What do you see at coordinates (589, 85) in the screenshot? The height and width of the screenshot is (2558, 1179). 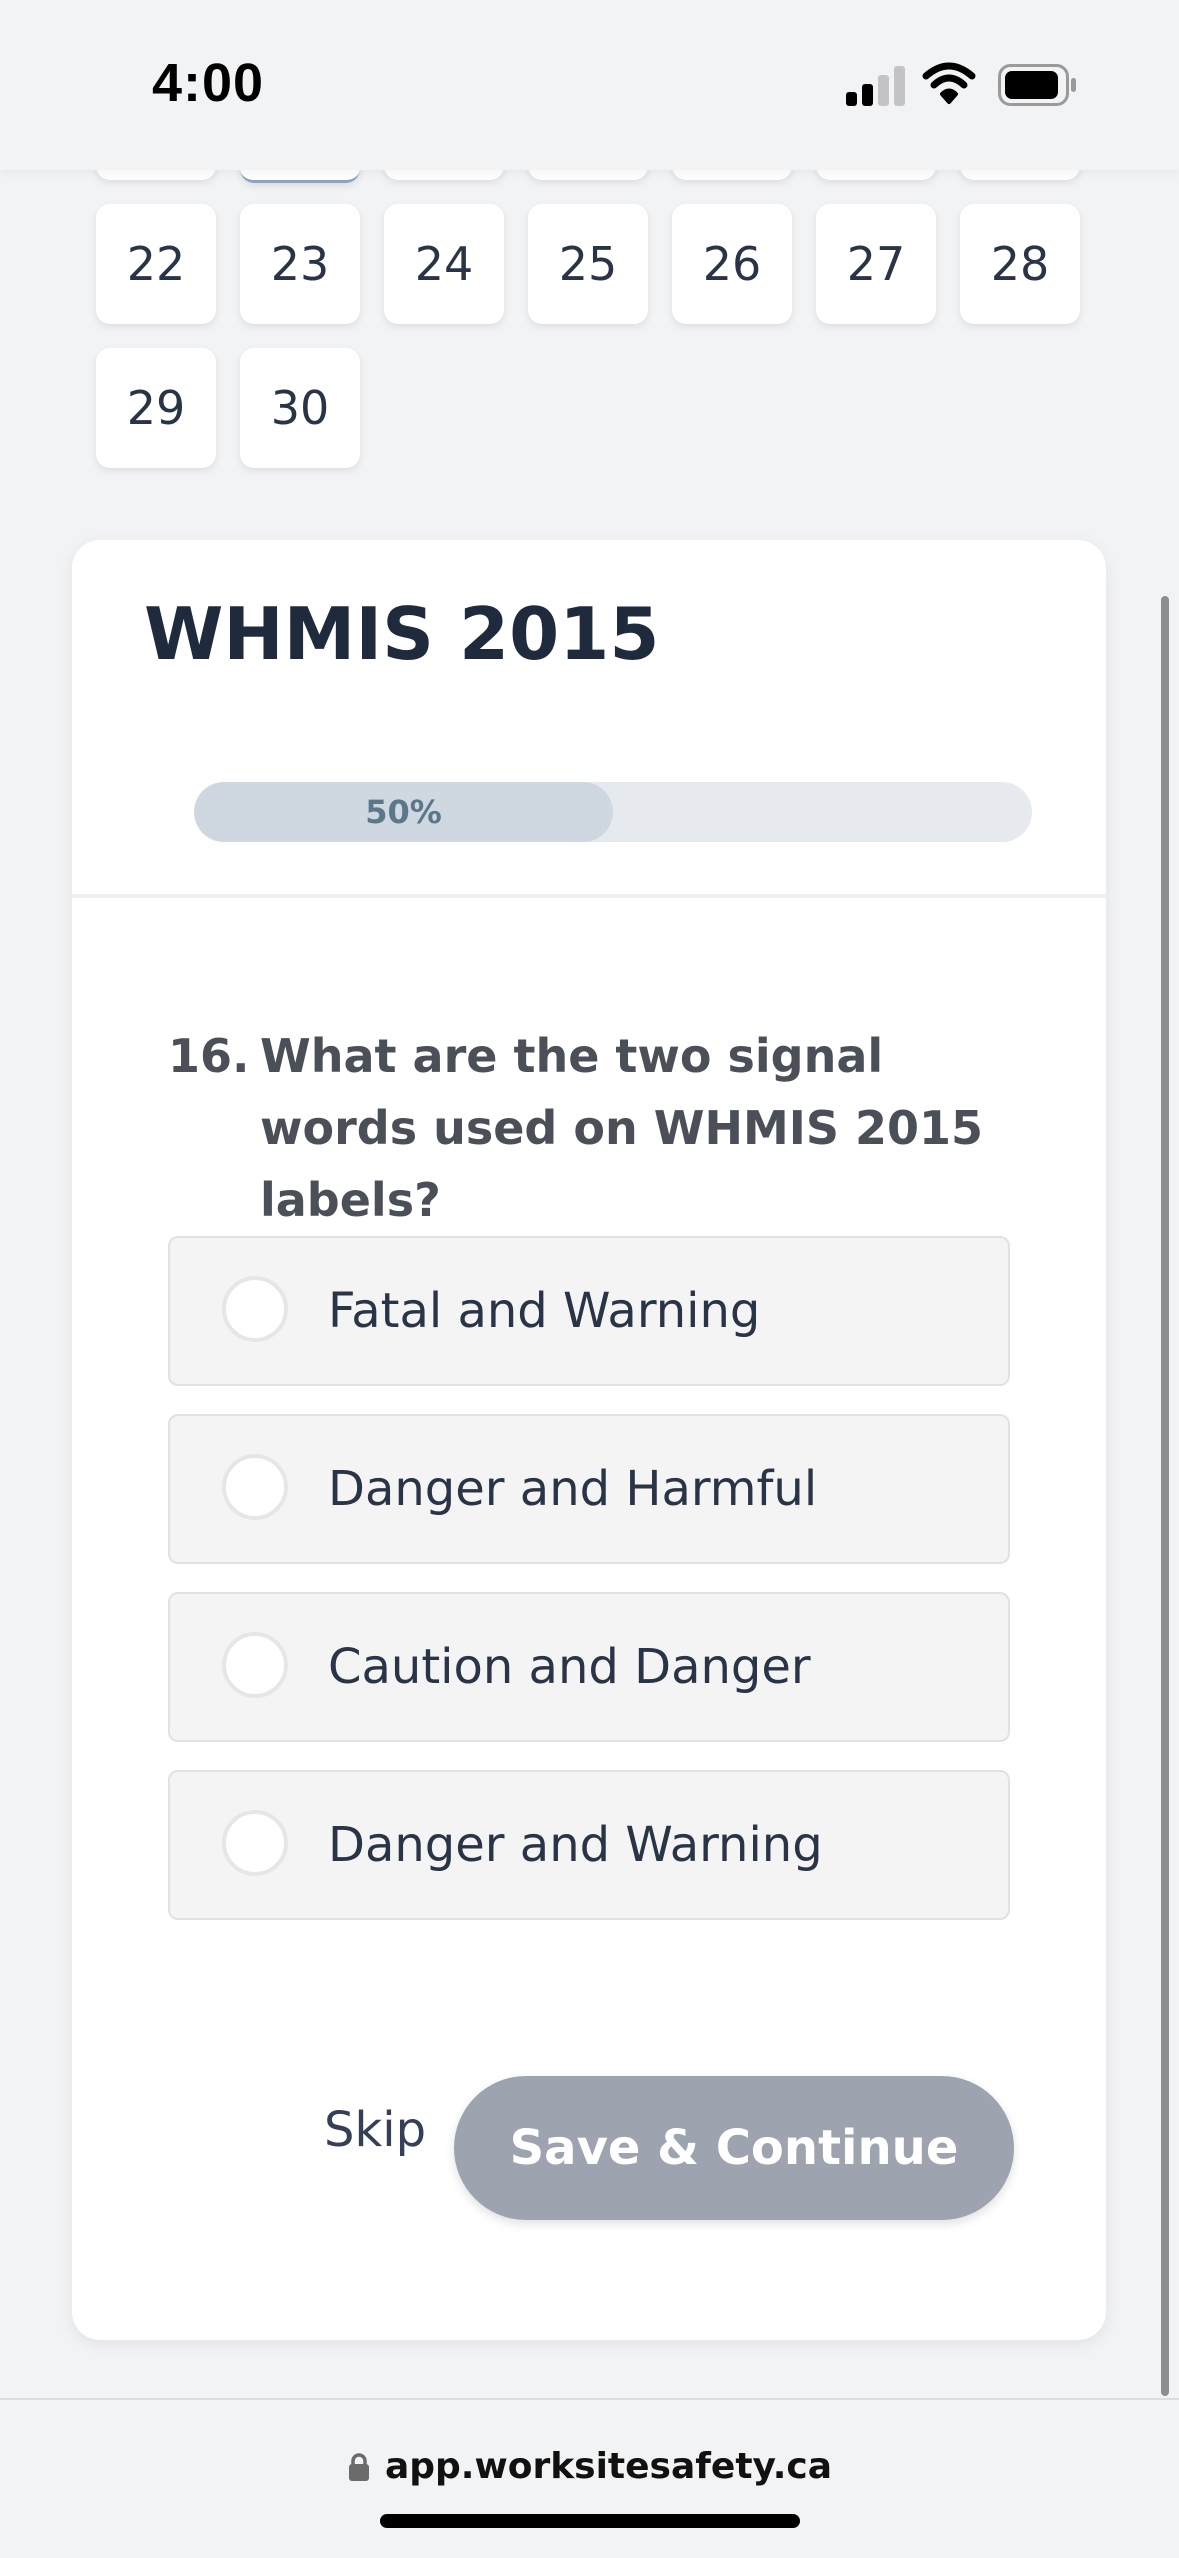 I see `status-bar: 4:00` at bounding box center [589, 85].